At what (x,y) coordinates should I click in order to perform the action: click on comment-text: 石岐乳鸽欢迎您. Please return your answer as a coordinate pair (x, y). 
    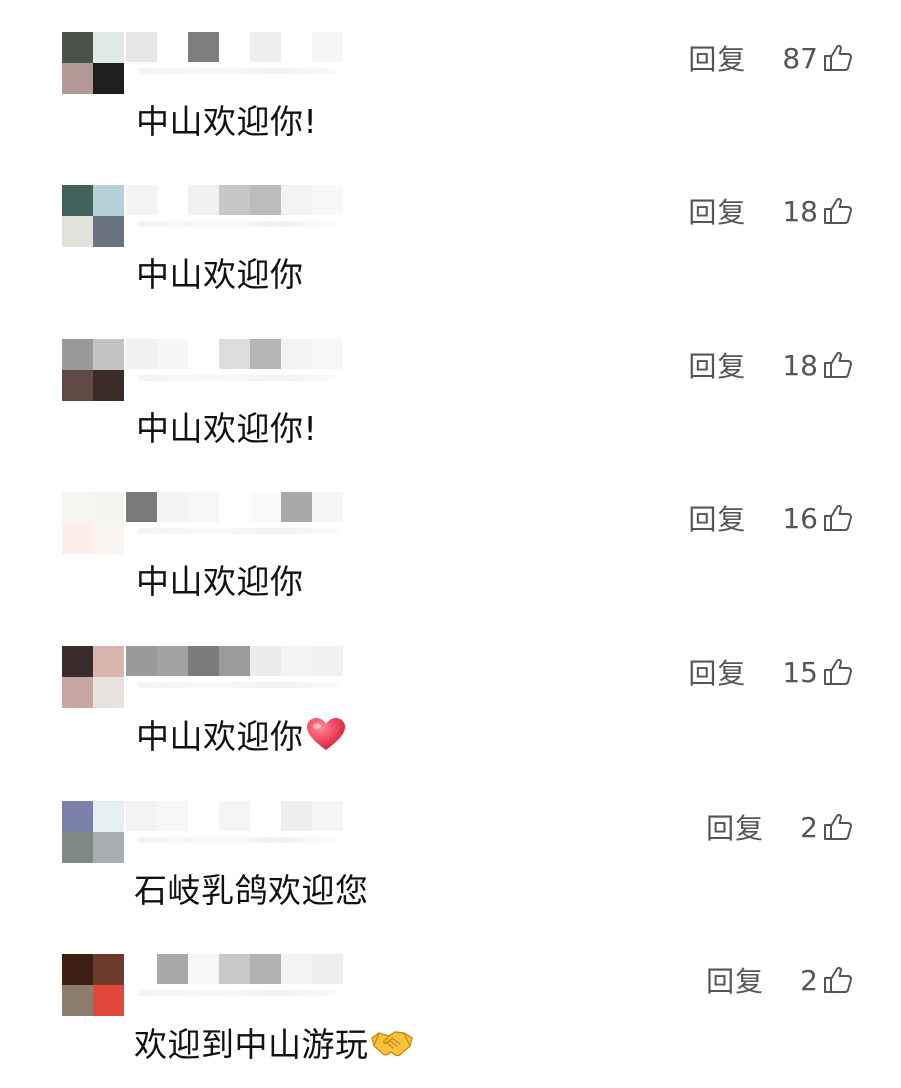
    Looking at the image, I should click on (251, 891).